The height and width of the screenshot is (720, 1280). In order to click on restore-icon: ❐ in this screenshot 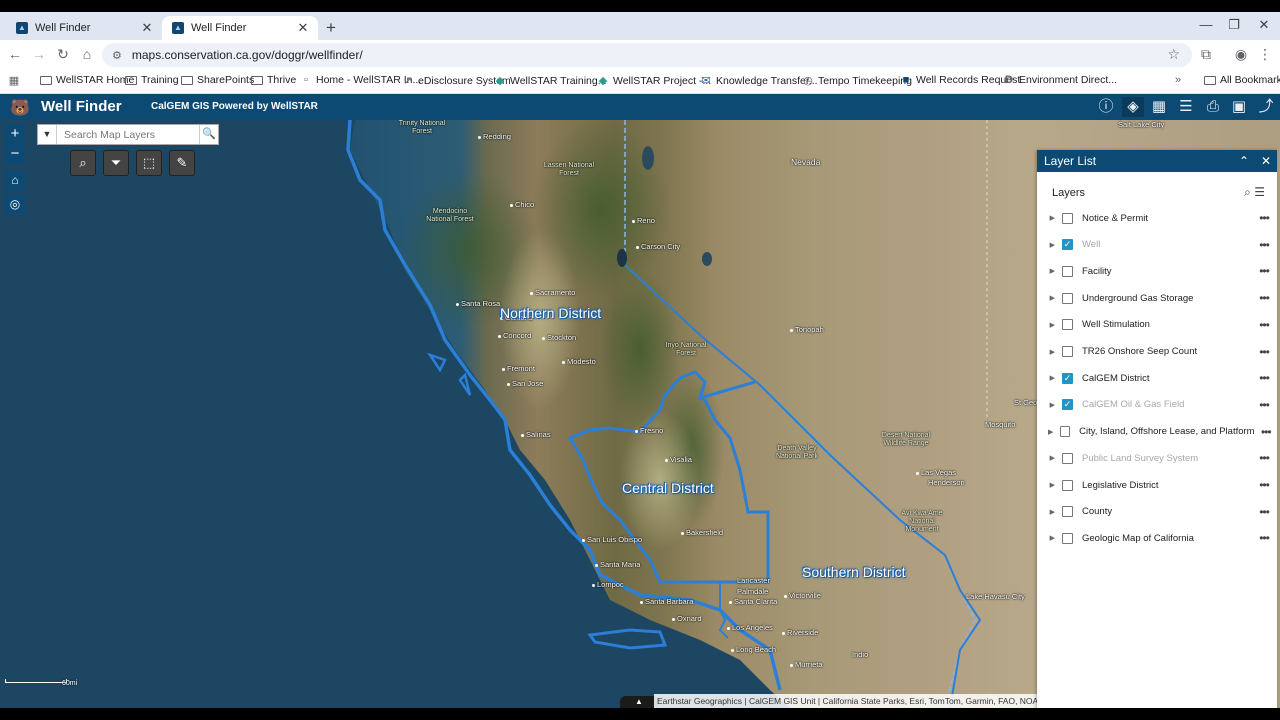, I will do `click(1234, 25)`.